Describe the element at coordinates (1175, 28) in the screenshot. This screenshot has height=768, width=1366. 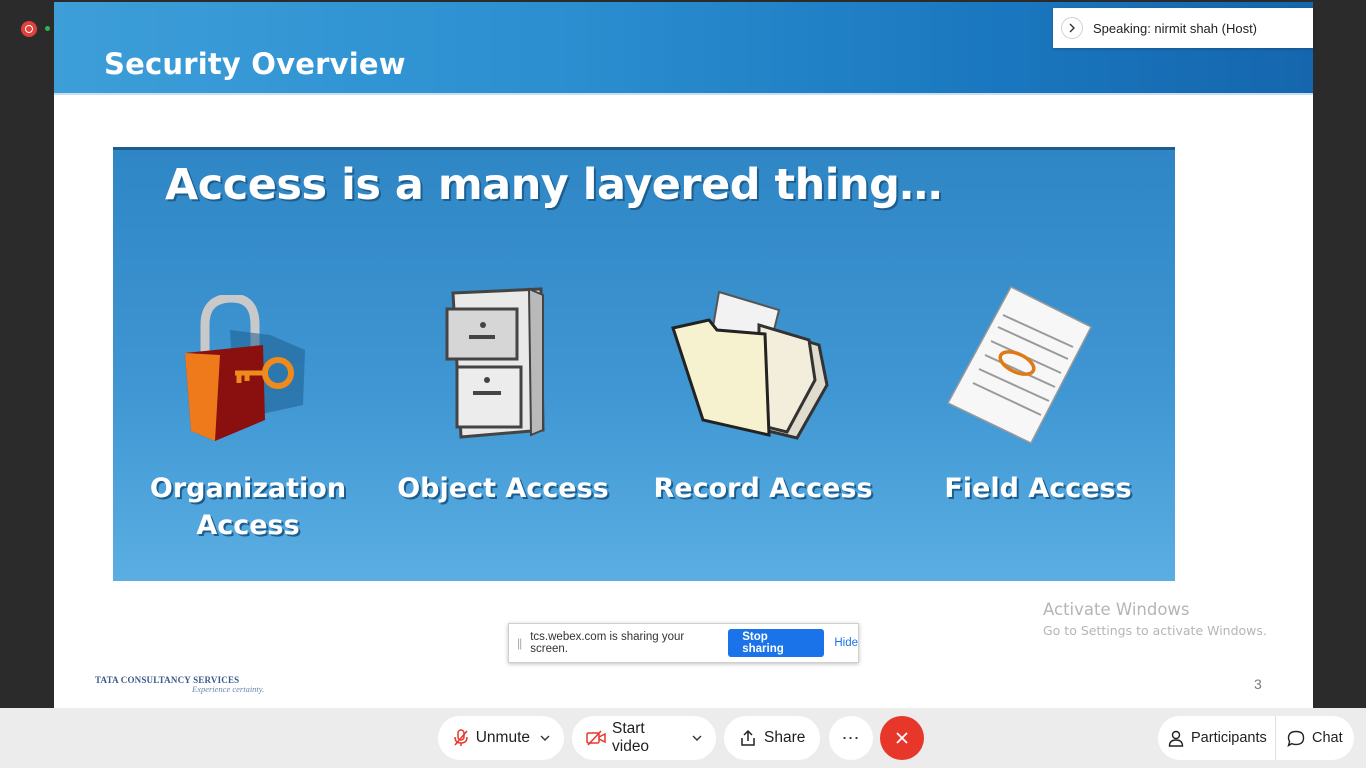
I see `speaking-text: Speaking: nirmit shah (Host)` at that location.